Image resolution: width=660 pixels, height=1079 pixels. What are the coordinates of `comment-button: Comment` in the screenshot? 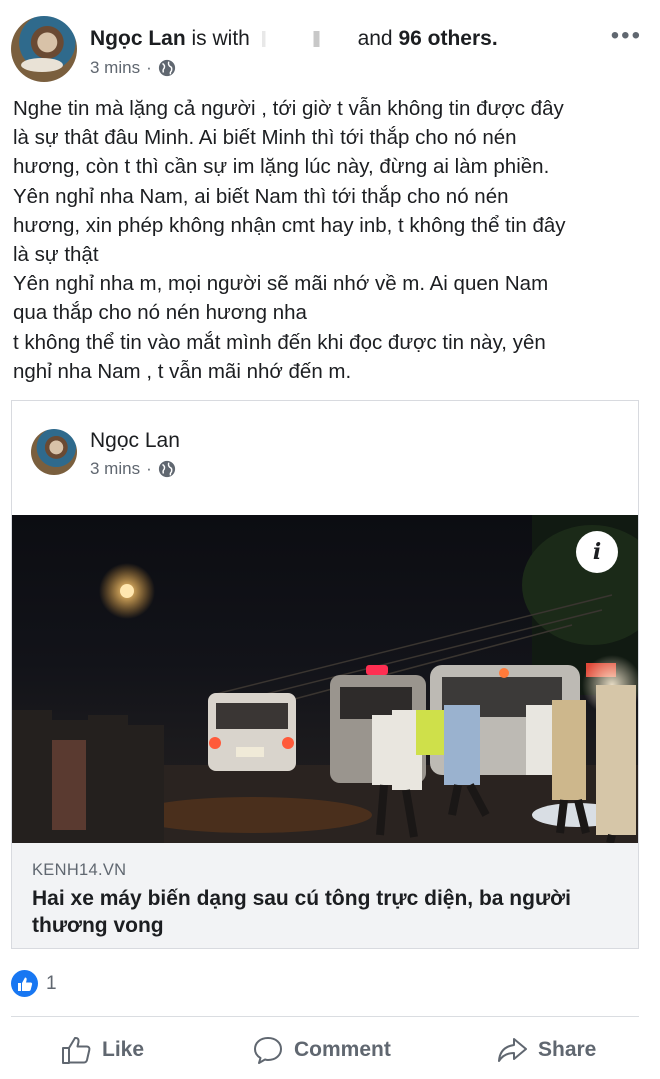 It's located at (321, 1050).